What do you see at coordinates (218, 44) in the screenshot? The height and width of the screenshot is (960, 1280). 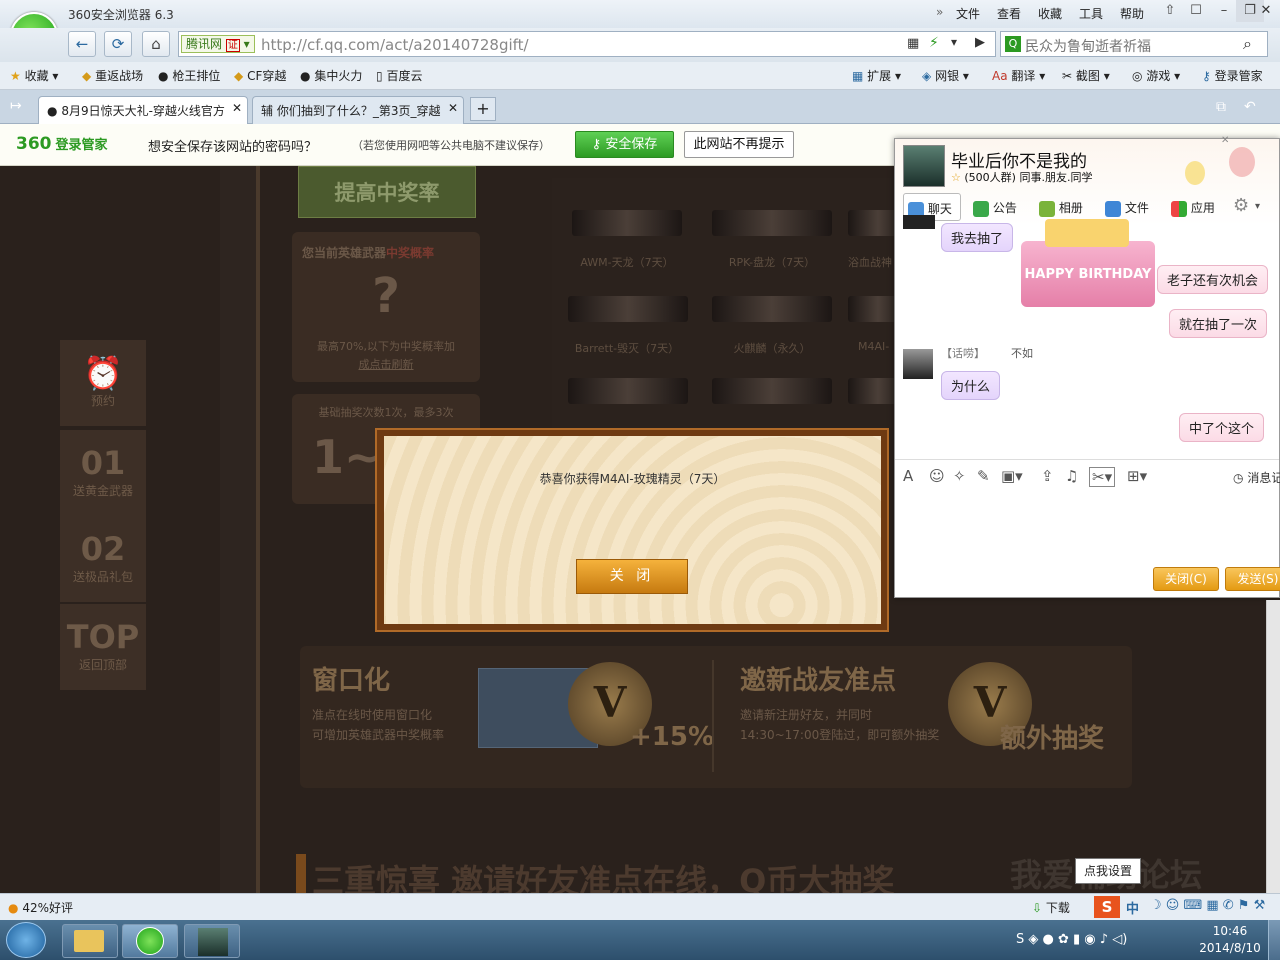 I see `site-badge: 腾讯网 证 ▾` at bounding box center [218, 44].